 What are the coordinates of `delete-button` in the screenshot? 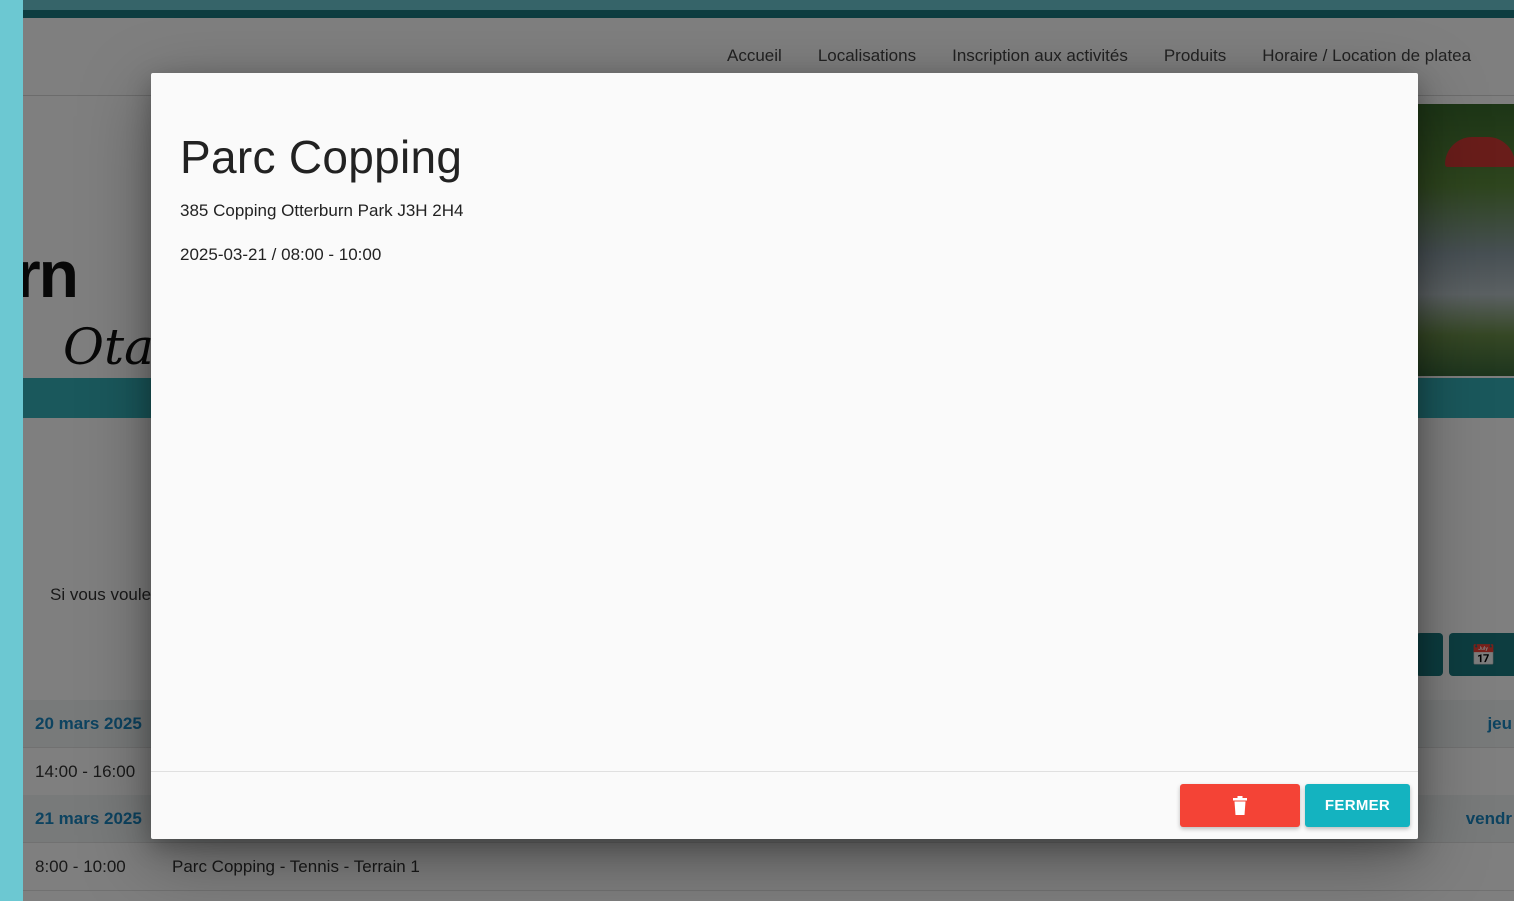 It's located at (1240, 805).